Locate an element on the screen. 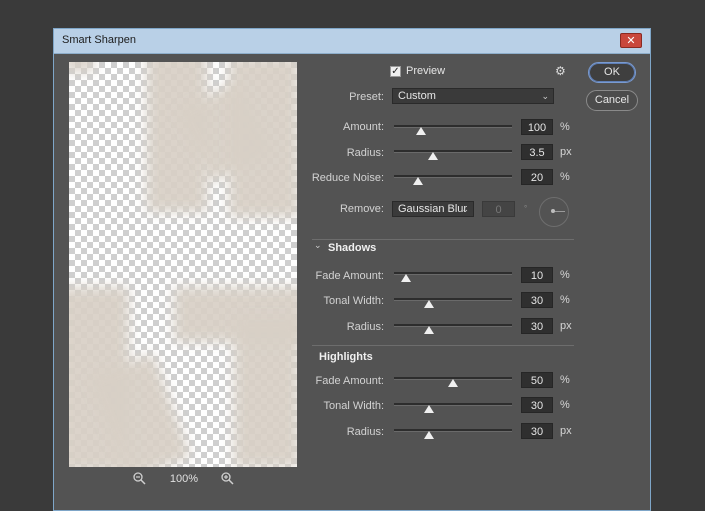 Image resolution: width=705 pixels, height=511 pixels. shadows-radius-unit: px is located at coordinates (566, 326).